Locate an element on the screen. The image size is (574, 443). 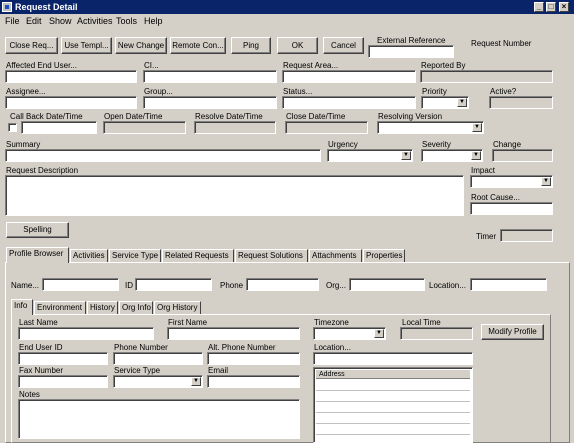
service-type-select: ▼ is located at coordinates (158, 381).